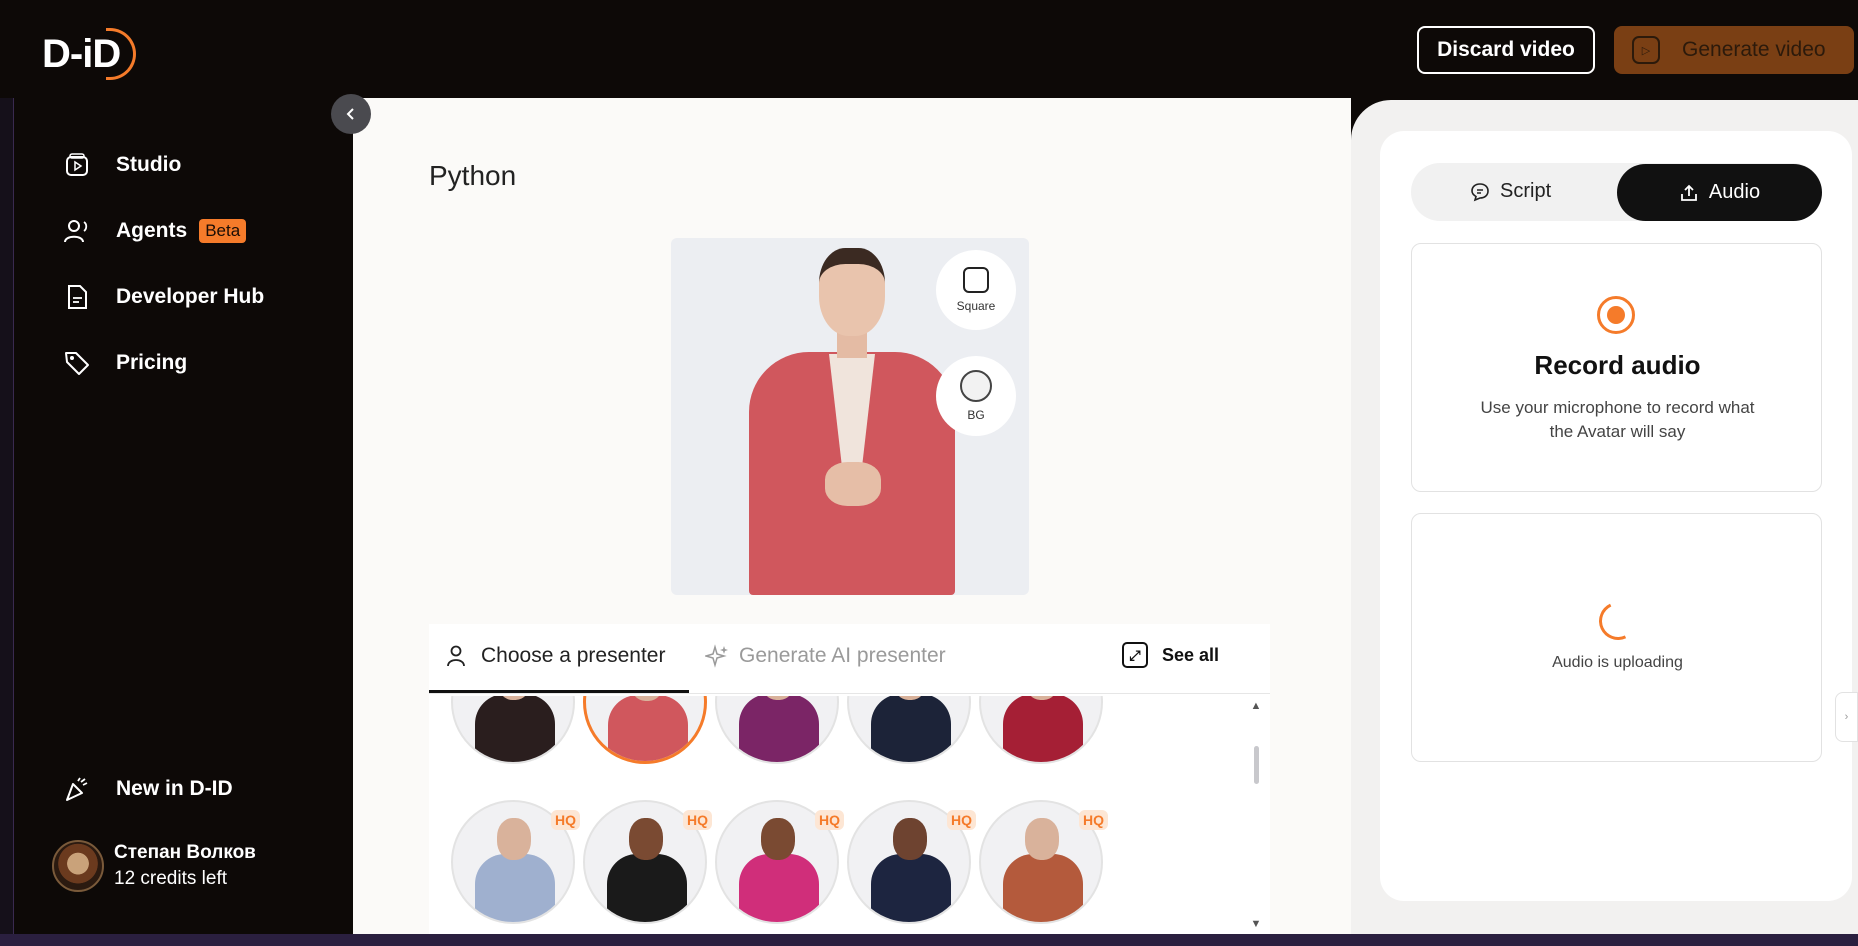  What do you see at coordinates (1616, 315) in the screenshot?
I see `record-icon` at bounding box center [1616, 315].